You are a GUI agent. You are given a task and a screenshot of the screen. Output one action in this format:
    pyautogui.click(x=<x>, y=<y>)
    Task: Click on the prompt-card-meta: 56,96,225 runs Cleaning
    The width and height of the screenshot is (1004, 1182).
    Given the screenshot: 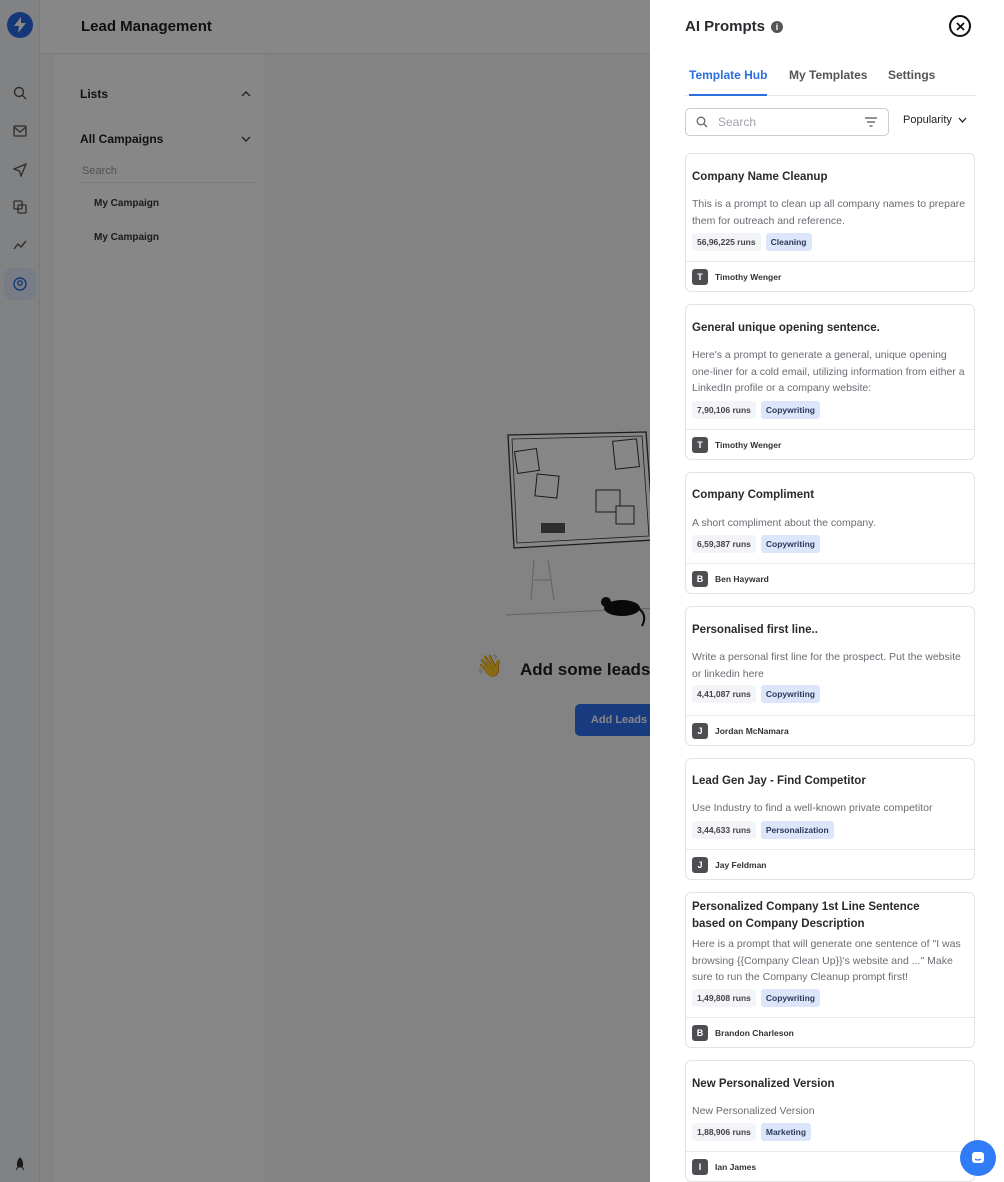 What is the action you would take?
    pyautogui.click(x=752, y=242)
    